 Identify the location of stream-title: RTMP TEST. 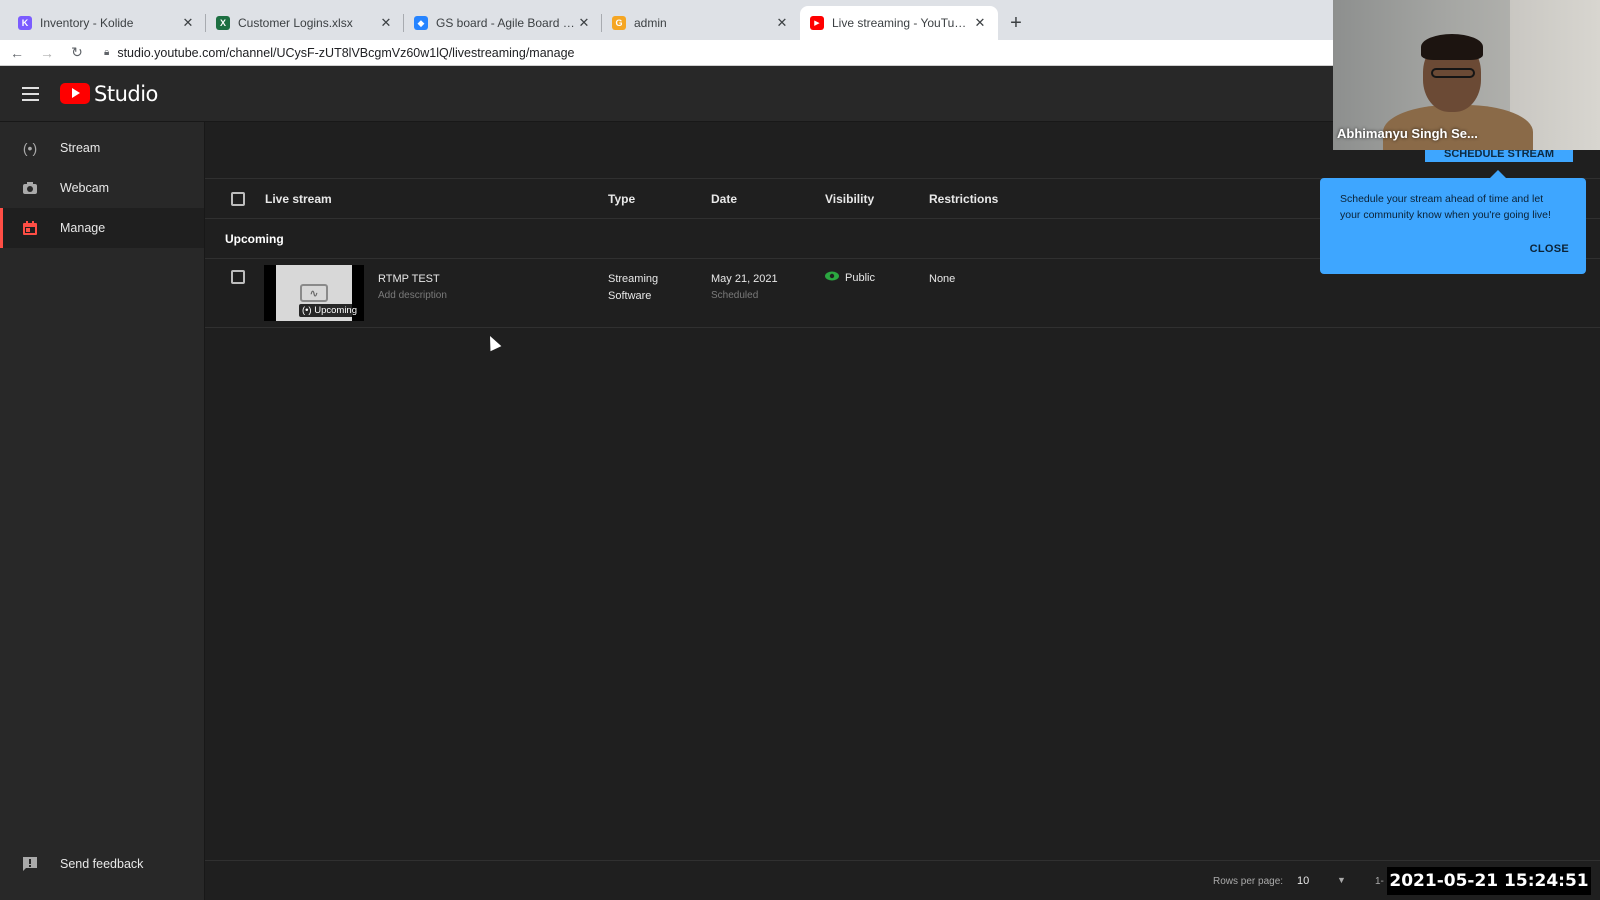
(409, 279).